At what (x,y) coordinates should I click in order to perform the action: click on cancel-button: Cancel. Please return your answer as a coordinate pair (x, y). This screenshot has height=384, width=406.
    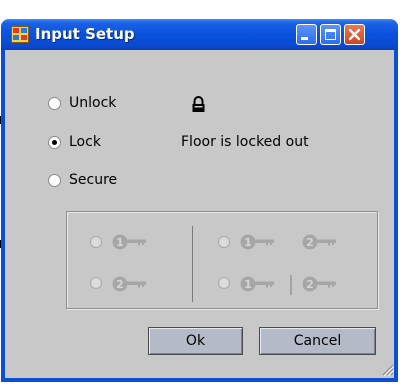
    Looking at the image, I should click on (317, 341).